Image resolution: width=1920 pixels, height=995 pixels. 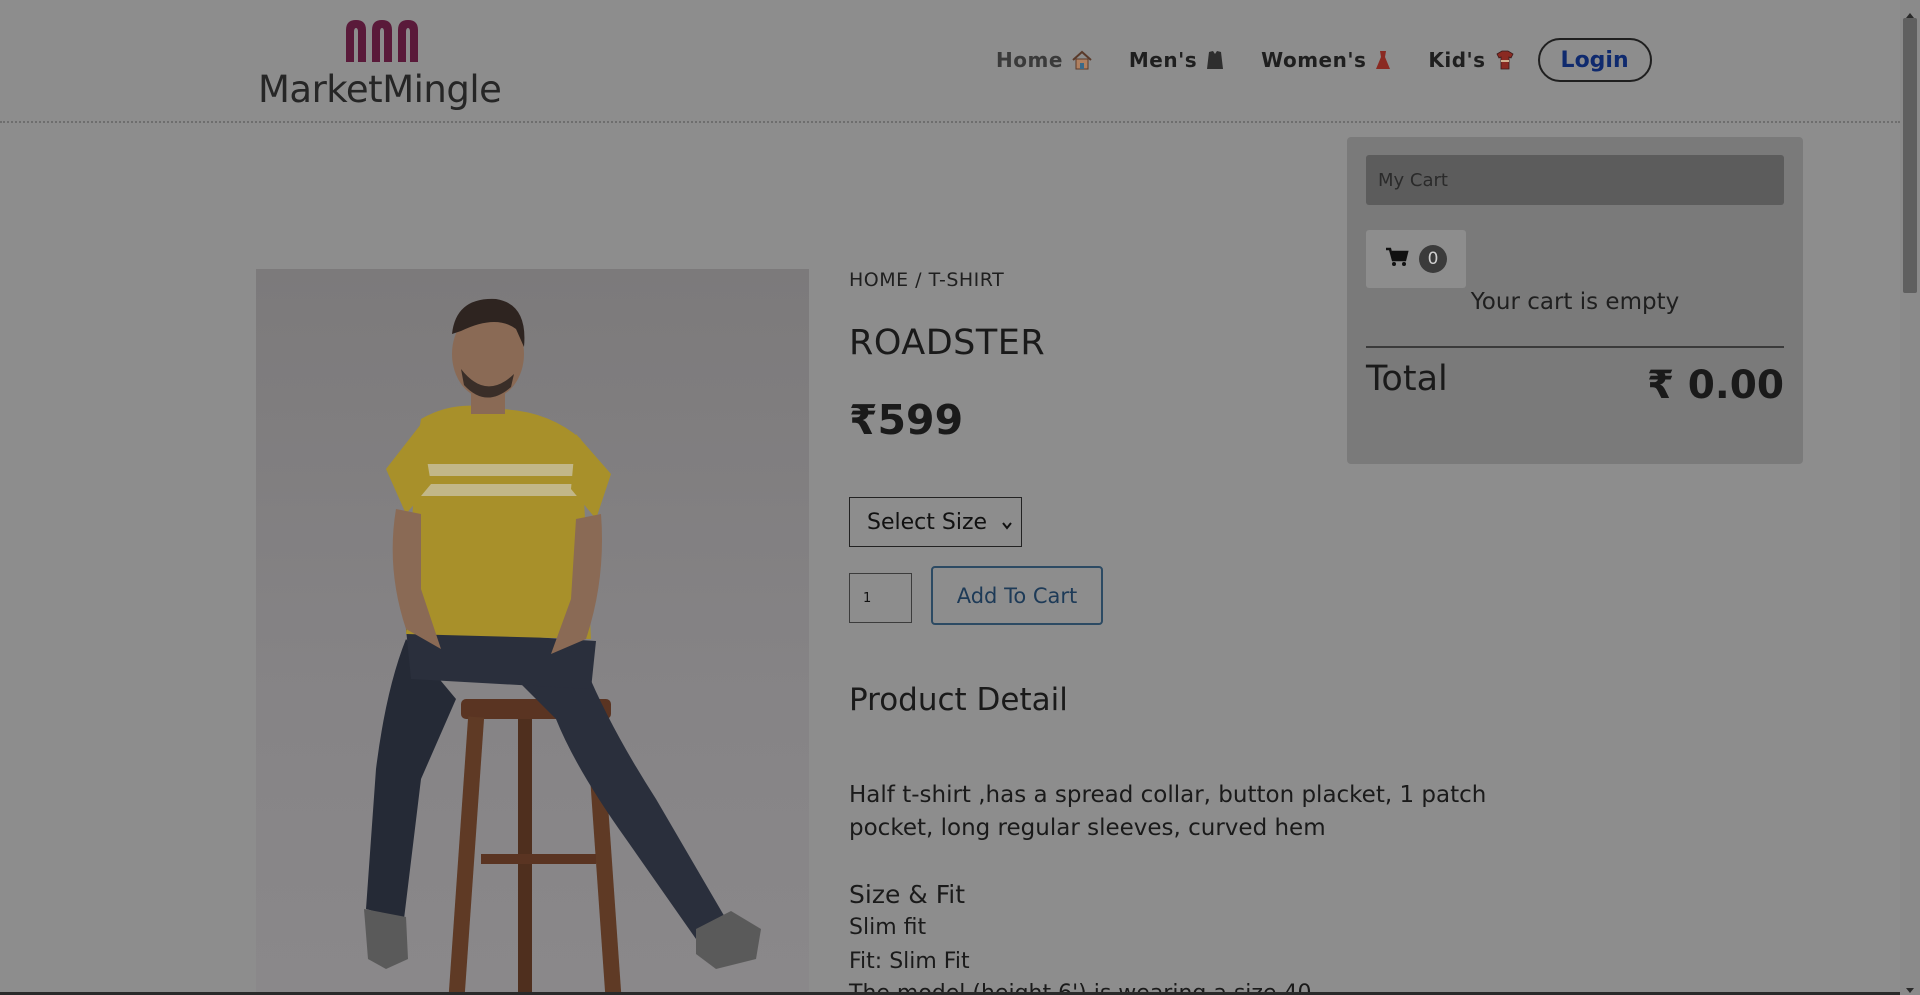 What do you see at coordinates (1215, 60) in the screenshot?
I see `jacket-icon` at bounding box center [1215, 60].